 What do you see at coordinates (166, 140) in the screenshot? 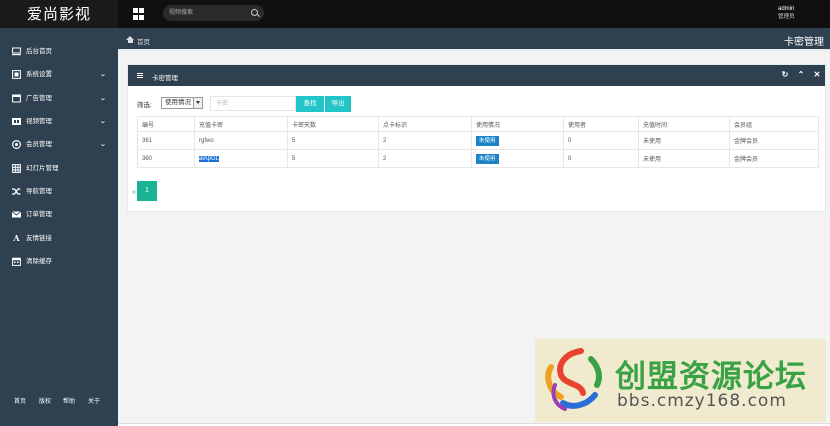
I see `cell-id: 361` at bounding box center [166, 140].